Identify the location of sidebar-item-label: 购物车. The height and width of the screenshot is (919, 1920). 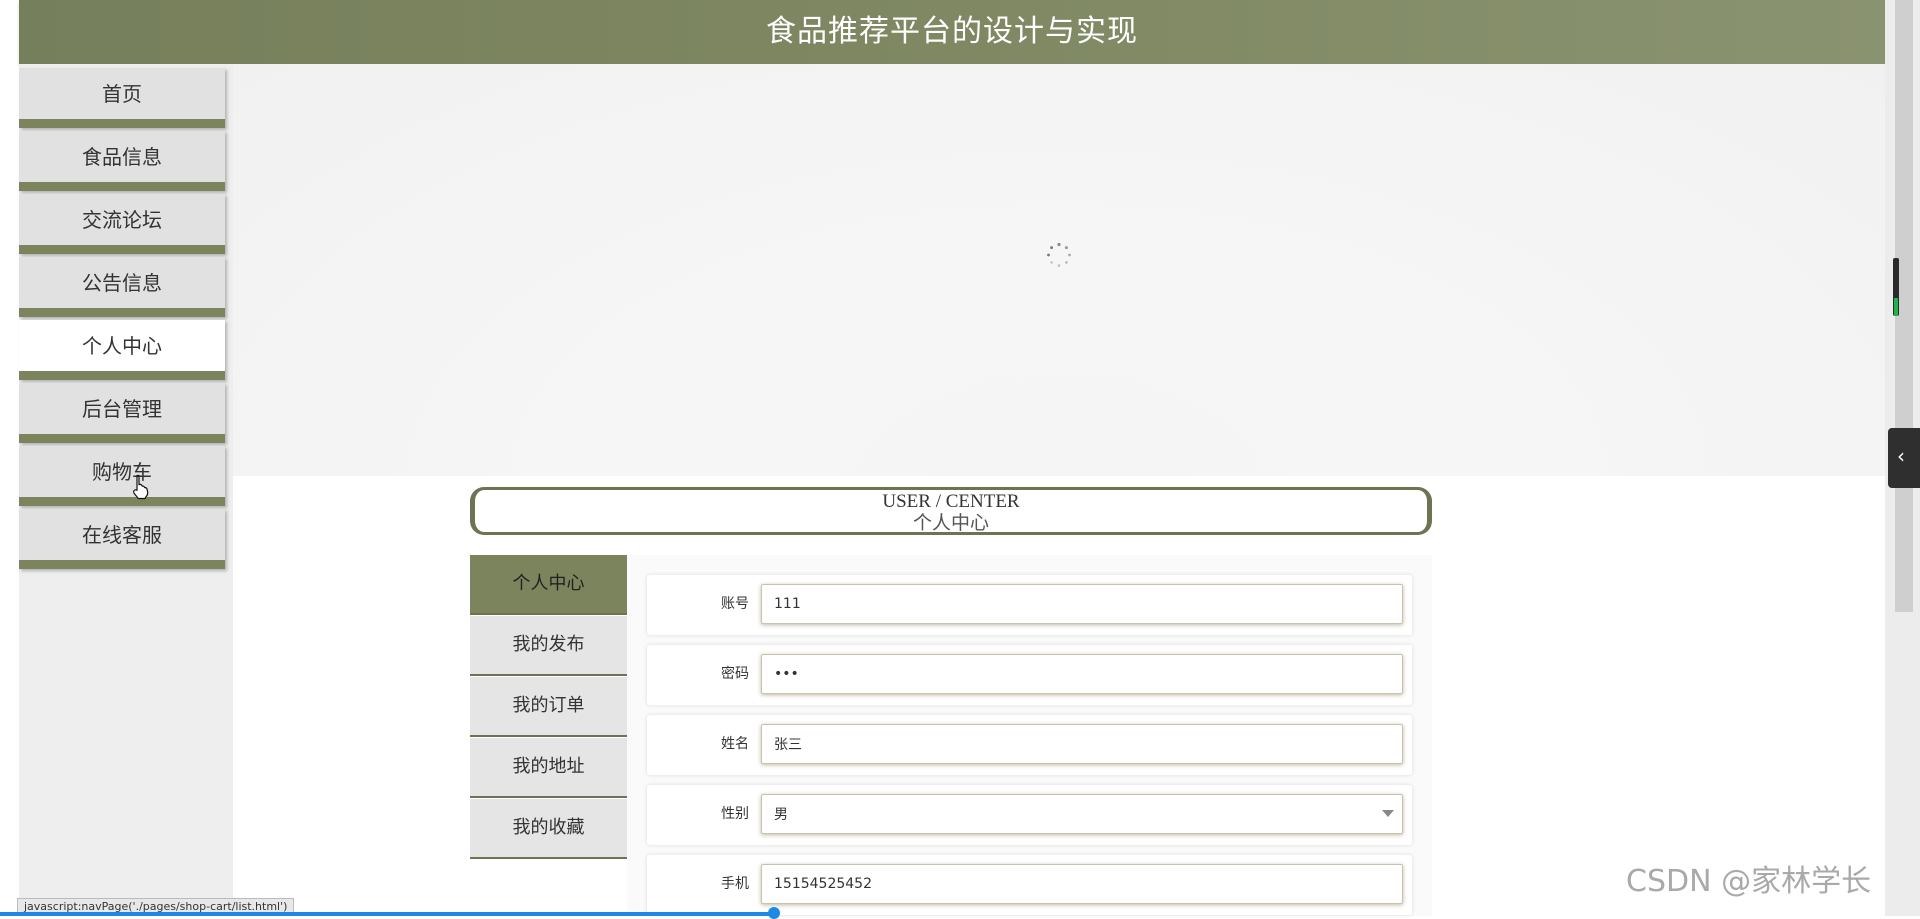
(122, 472).